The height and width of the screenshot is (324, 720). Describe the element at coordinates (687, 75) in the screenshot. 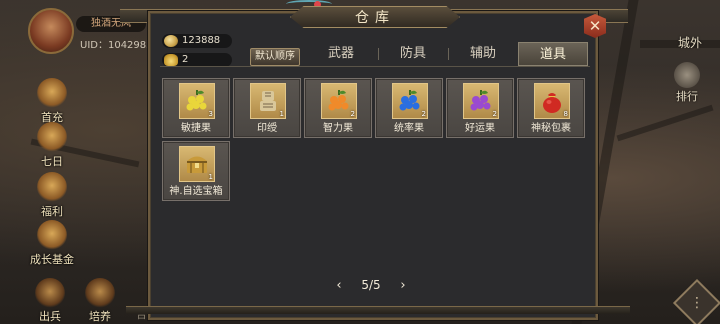

I see `ranking-icon` at that location.